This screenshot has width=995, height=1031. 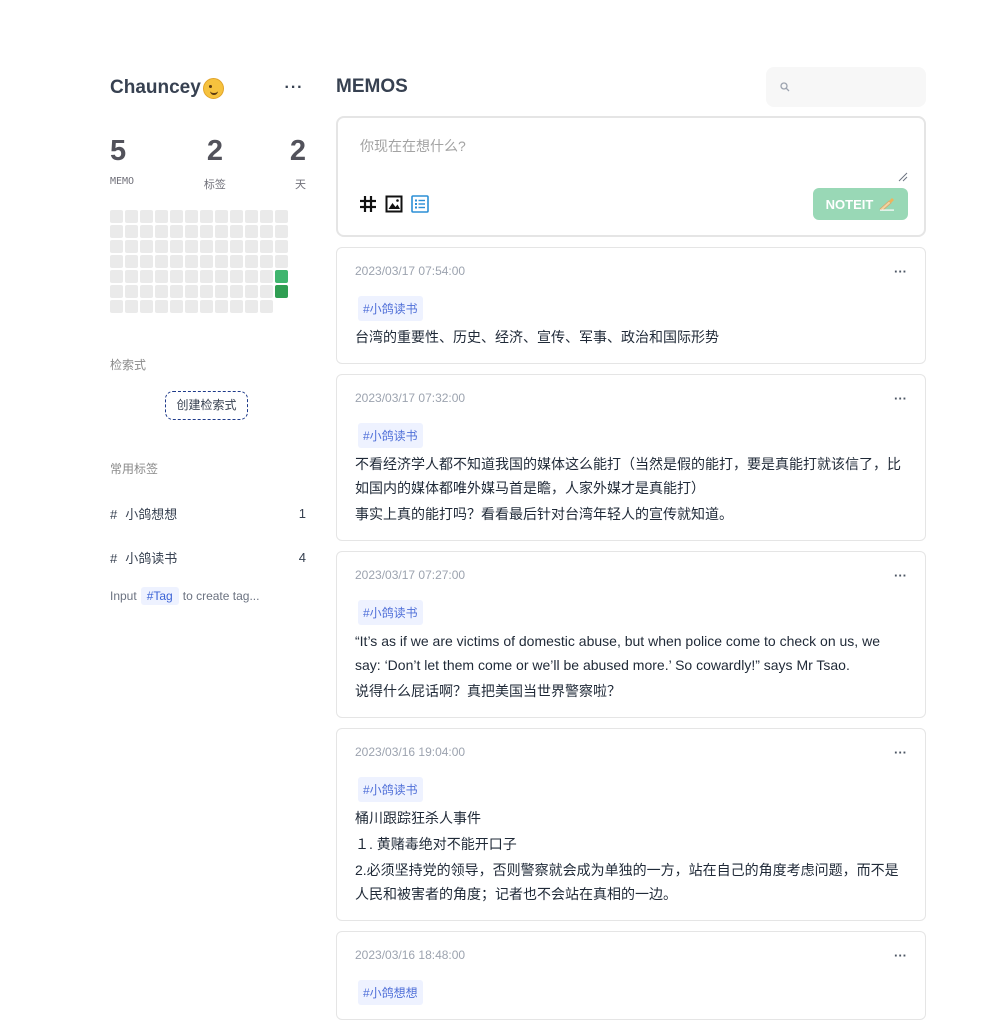 What do you see at coordinates (368, 204) in the screenshot?
I see `hash-tool-button` at bounding box center [368, 204].